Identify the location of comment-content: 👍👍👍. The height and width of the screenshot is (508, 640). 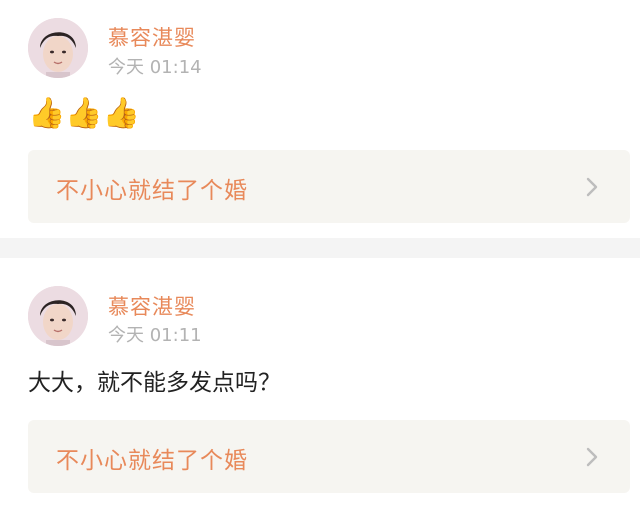
(84, 113).